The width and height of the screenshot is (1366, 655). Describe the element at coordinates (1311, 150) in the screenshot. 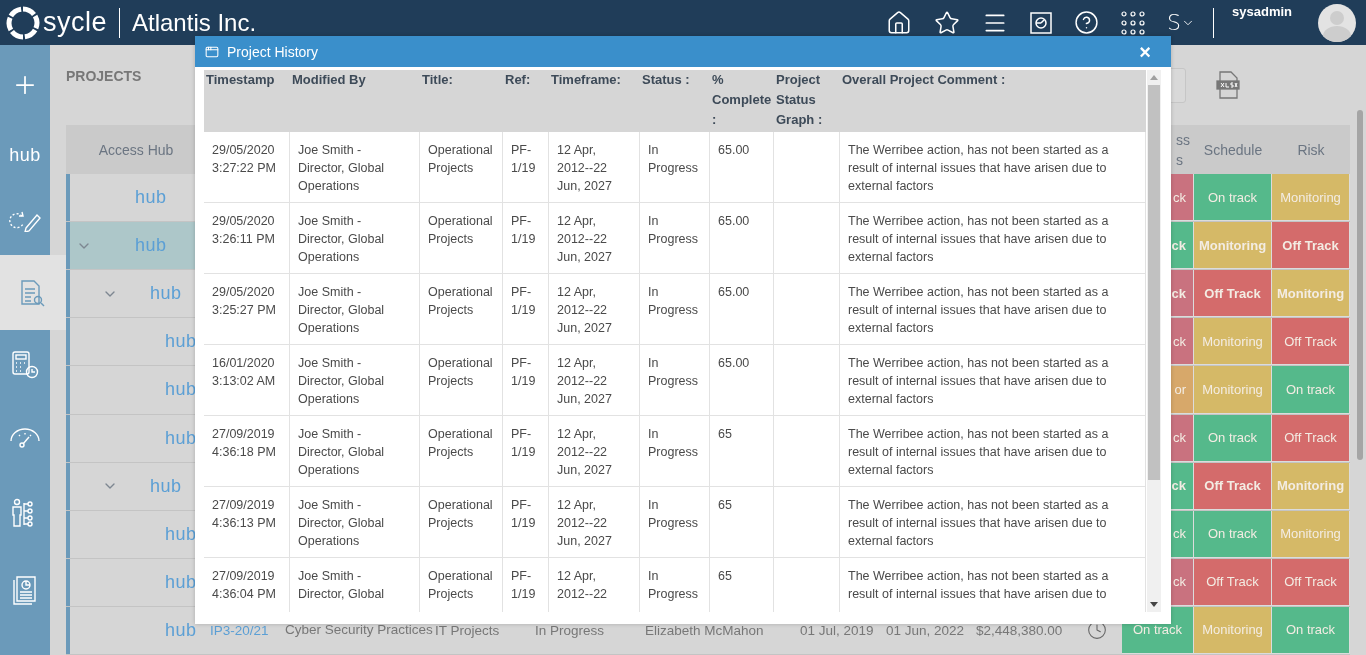

I see `column-header: Risk` at that location.